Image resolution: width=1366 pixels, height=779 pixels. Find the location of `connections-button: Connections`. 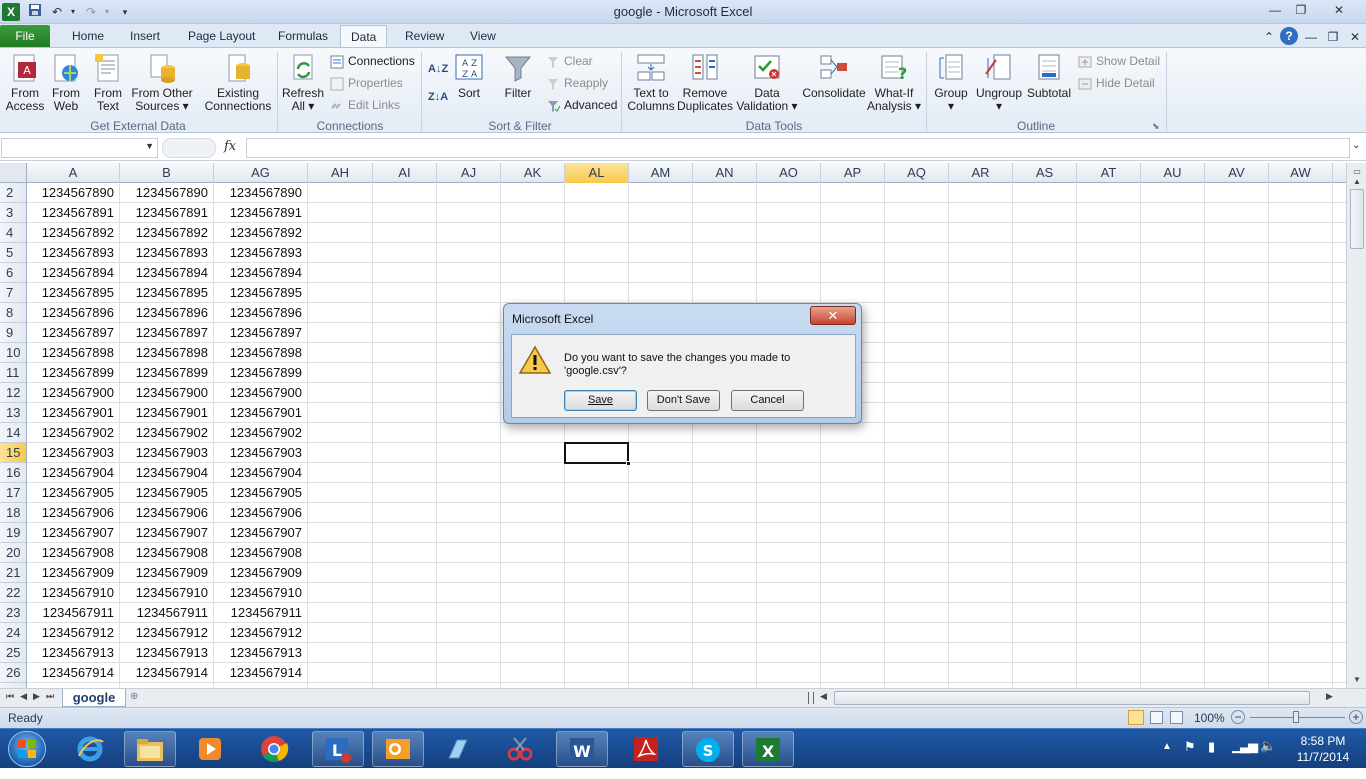

connections-button: Connections is located at coordinates (372, 61).